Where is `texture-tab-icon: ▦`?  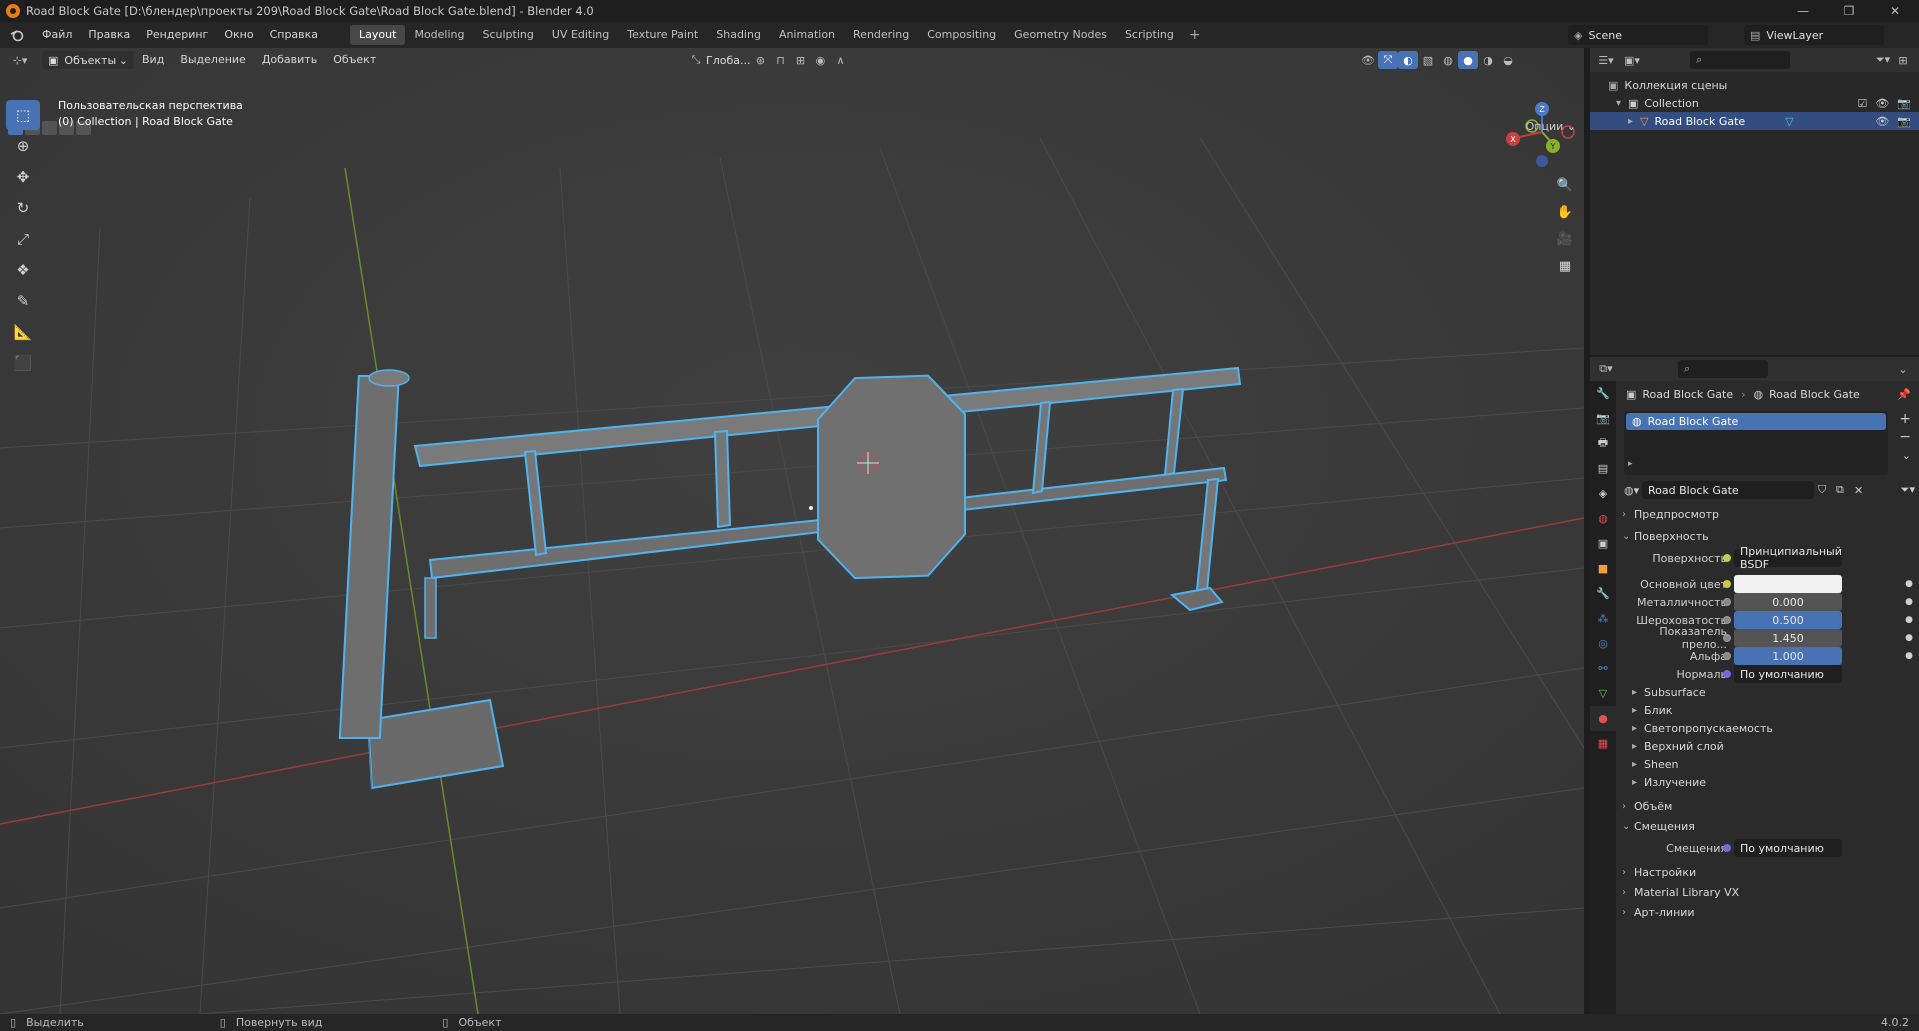 texture-tab-icon: ▦ is located at coordinates (1603, 743).